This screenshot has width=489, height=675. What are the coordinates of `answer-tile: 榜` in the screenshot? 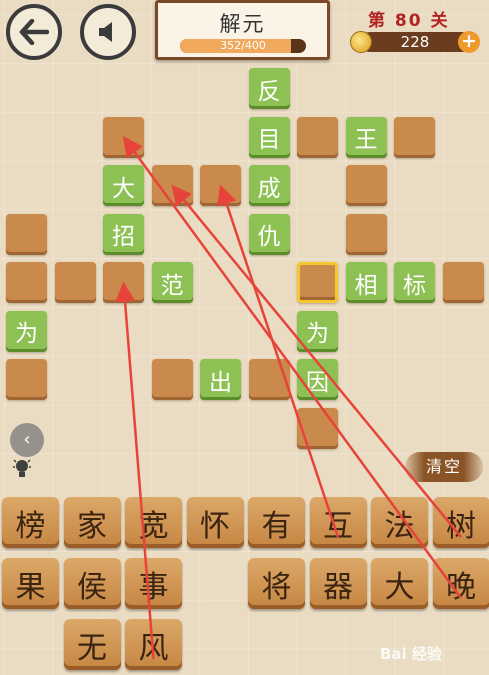 It's located at (30, 522).